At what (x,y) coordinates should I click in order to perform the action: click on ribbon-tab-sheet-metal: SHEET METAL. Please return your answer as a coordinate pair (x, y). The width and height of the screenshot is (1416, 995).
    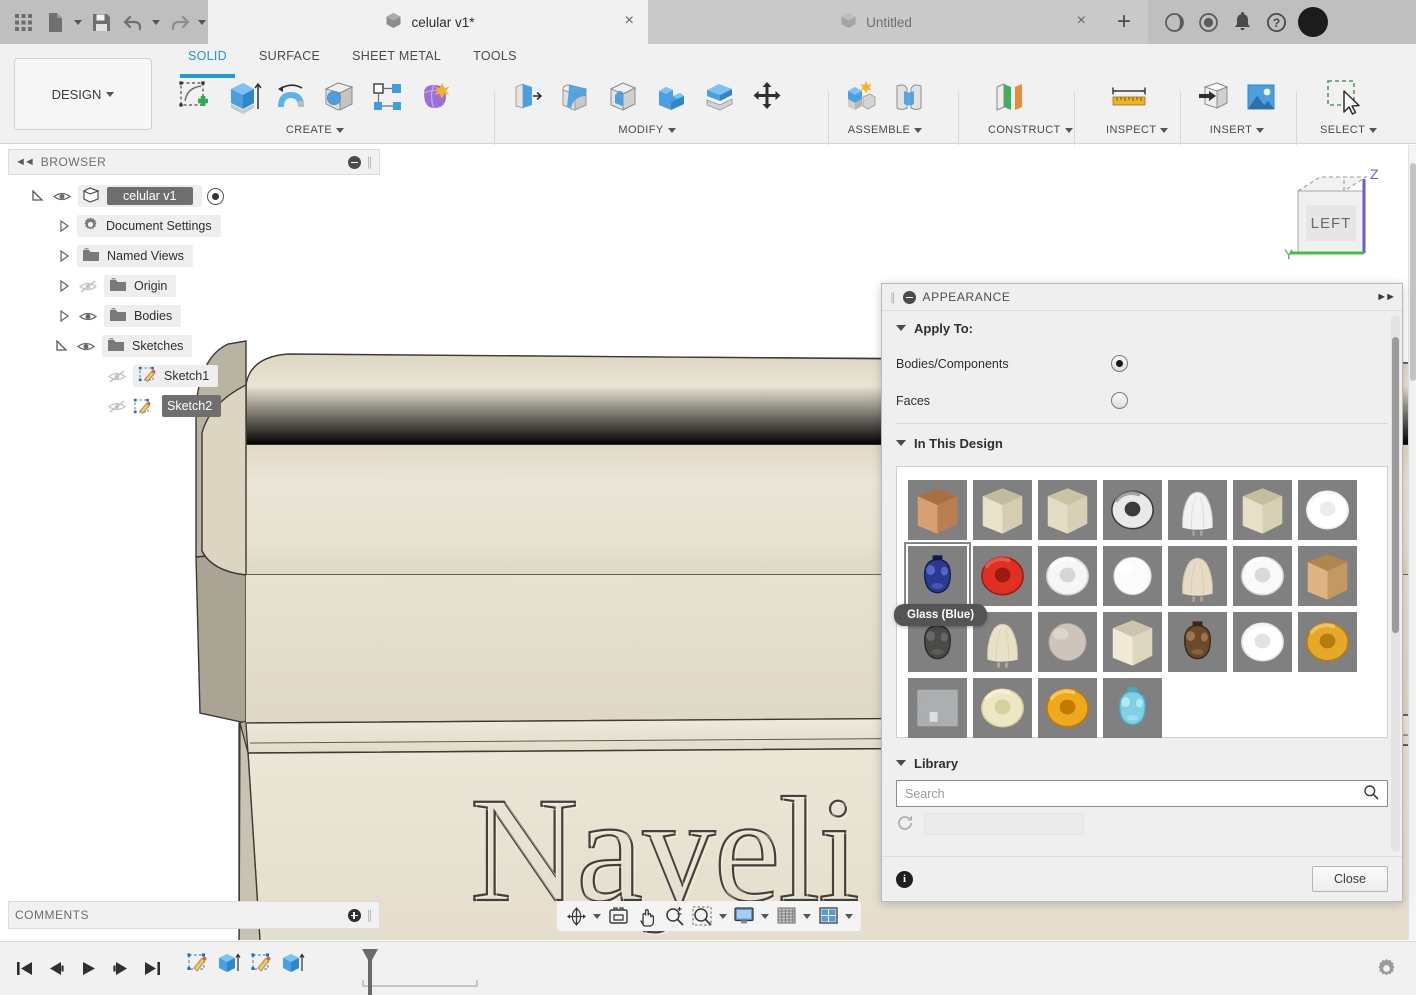
    Looking at the image, I should click on (396, 58).